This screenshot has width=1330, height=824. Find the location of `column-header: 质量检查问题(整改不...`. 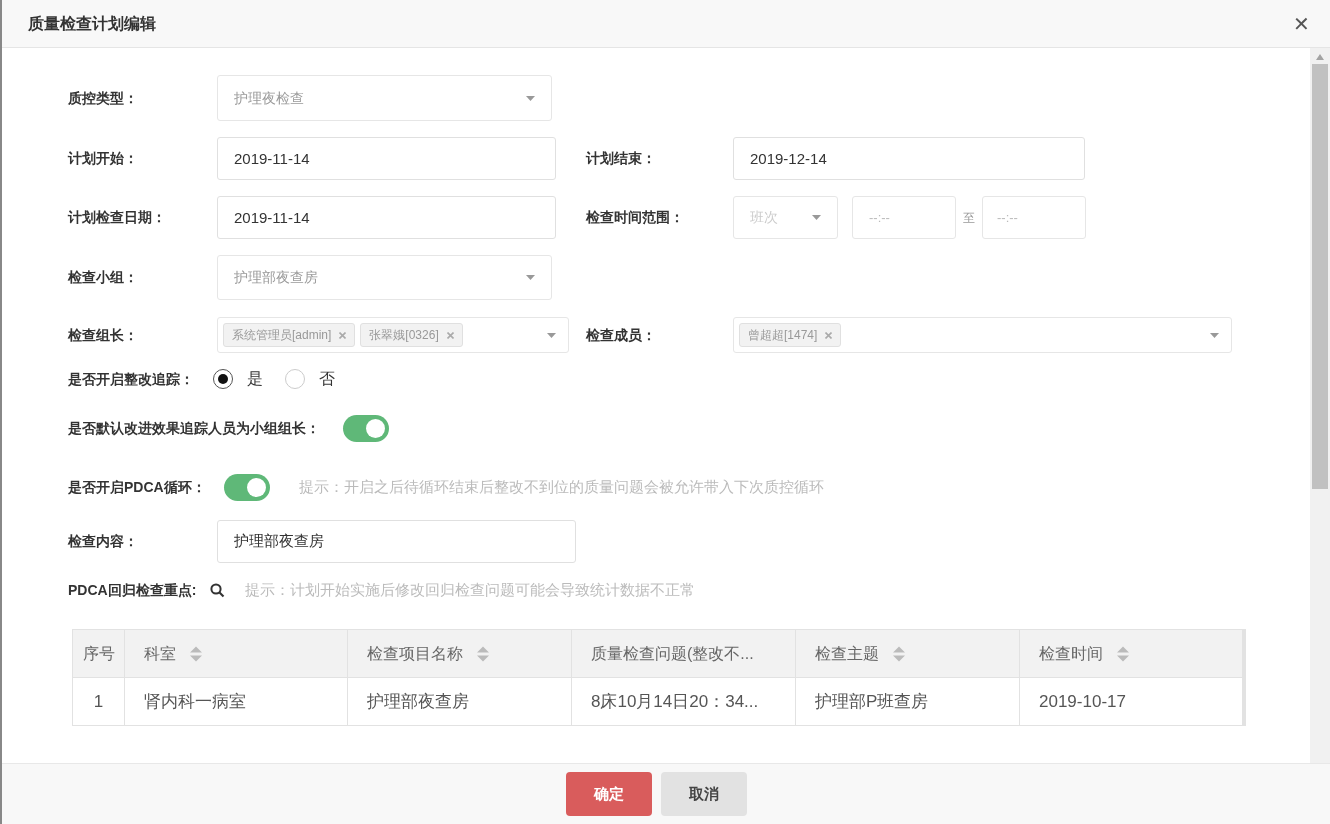

column-header: 质量检查问题(整改不... is located at coordinates (684, 653).